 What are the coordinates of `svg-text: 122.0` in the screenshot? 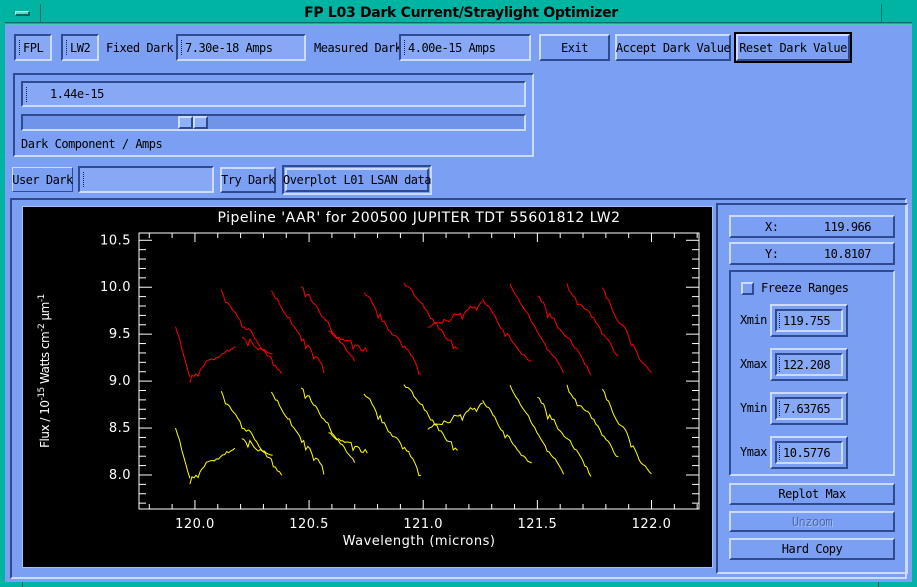 It's located at (652, 524).